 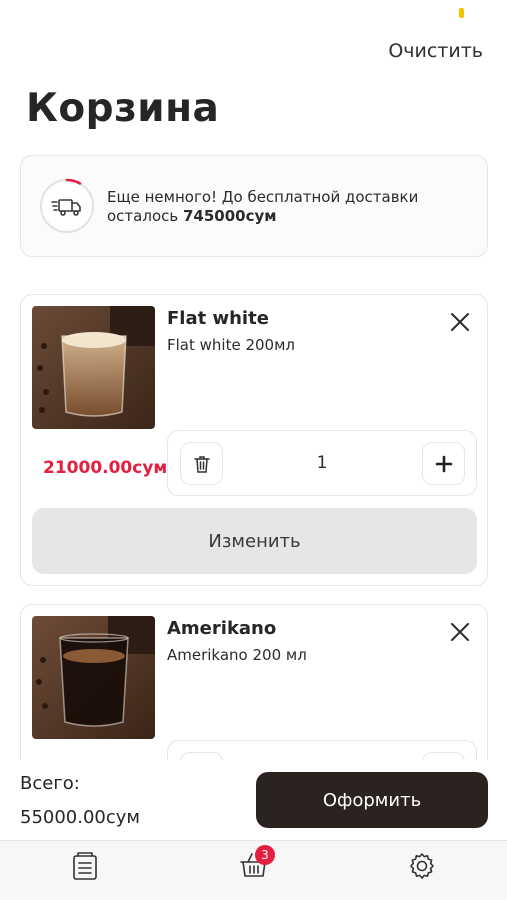 I want to click on clear-cart-button: Очистить, so click(x=435, y=51).